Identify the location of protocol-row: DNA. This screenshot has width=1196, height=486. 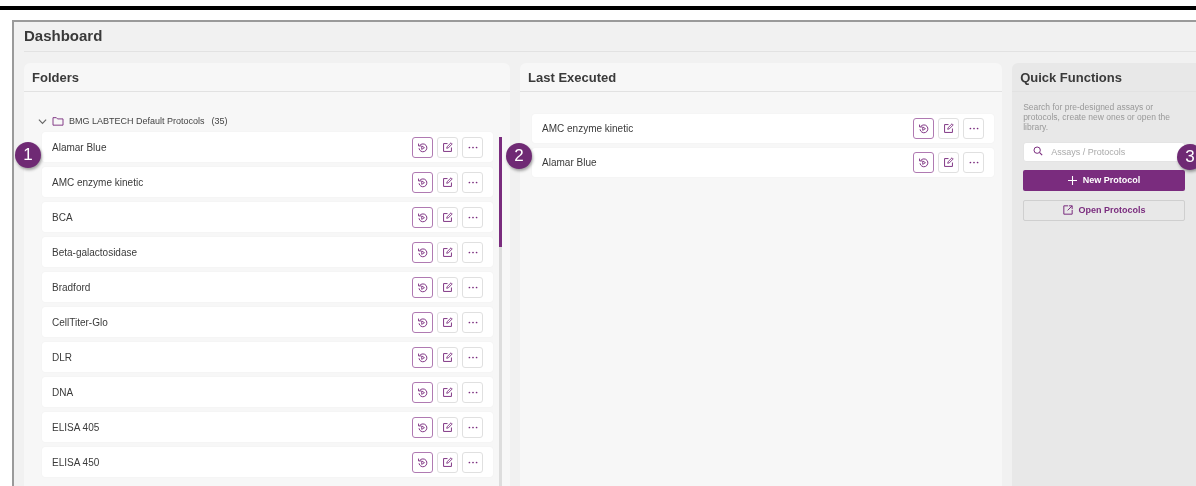
(268, 392).